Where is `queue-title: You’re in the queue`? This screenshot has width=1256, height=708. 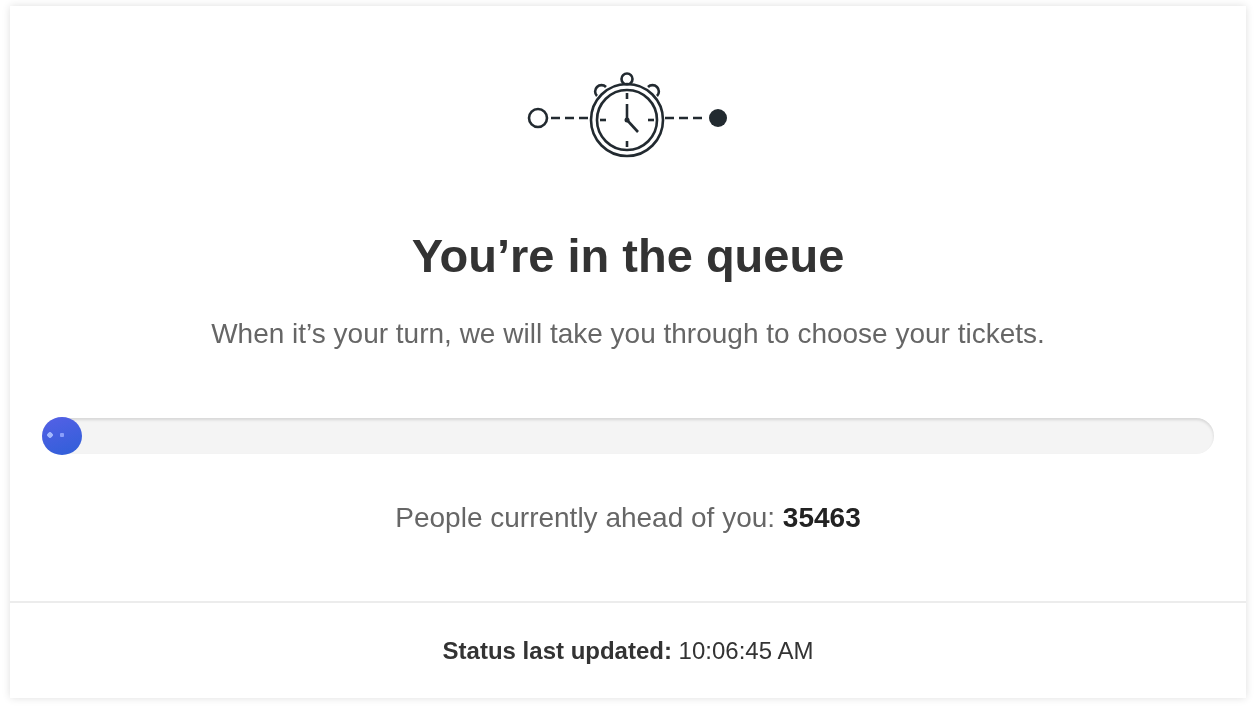
queue-title: You’re in the queue is located at coordinates (628, 256).